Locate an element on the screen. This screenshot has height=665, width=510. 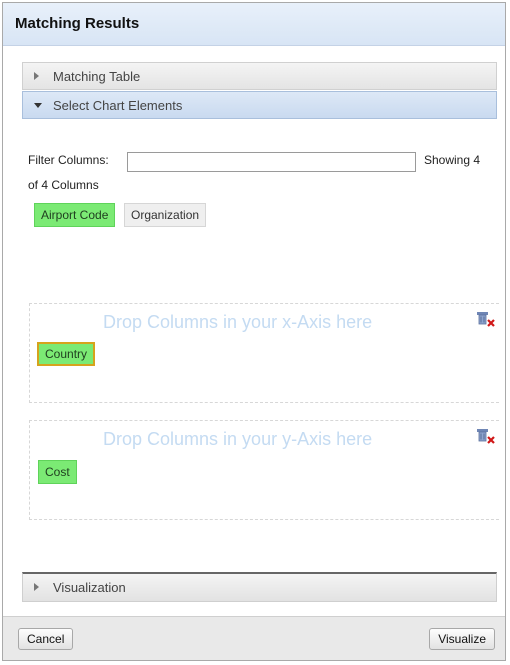
dialog-title: Matching Results is located at coordinates (77, 23).